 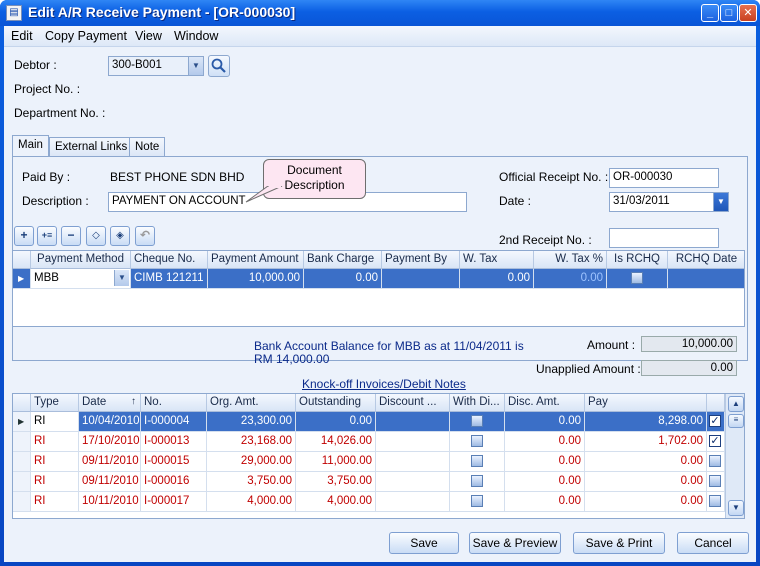 What do you see at coordinates (646, 422) in the screenshot?
I see `pay-cell: 8,298.00` at bounding box center [646, 422].